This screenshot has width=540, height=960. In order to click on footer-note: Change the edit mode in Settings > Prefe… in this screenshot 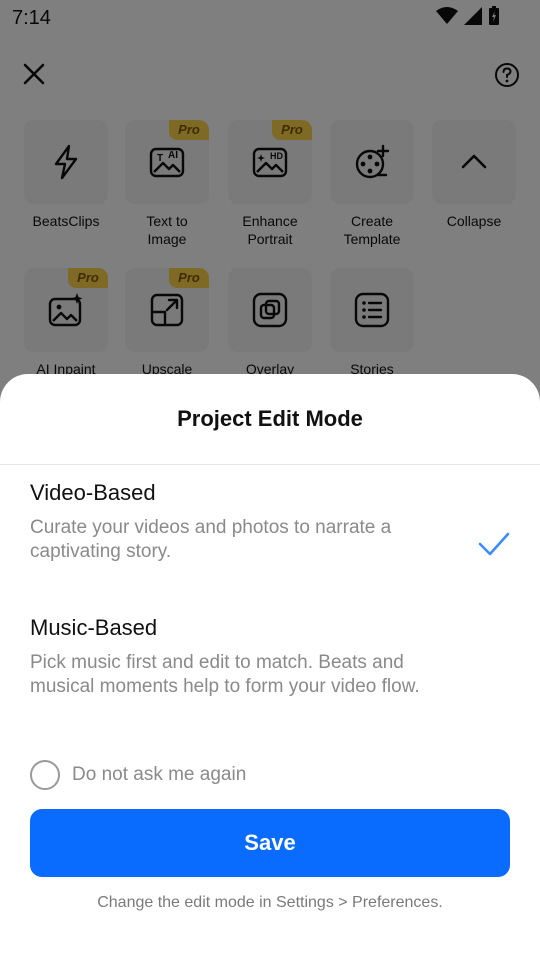, I will do `click(270, 902)`.